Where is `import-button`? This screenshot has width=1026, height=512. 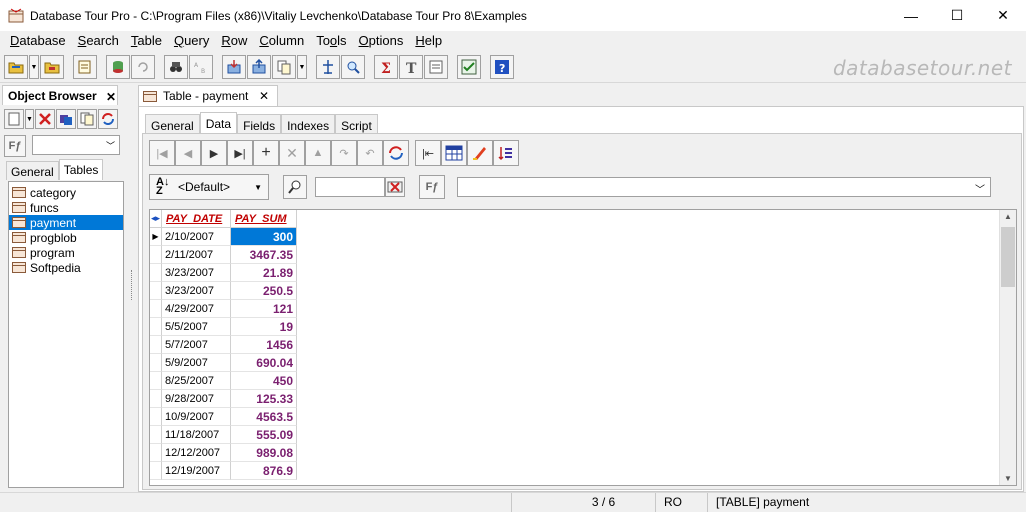 import-button is located at coordinates (234, 67).